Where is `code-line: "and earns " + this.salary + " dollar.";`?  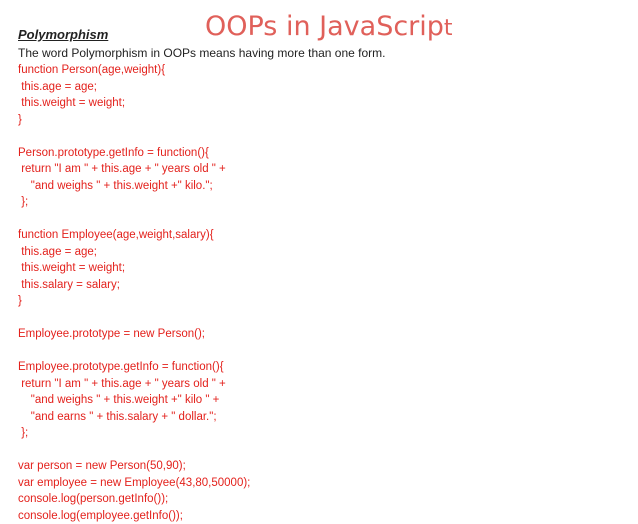
code-line: "and earns " + this.salary + " dollar."; is located at coordinates (134, 417).